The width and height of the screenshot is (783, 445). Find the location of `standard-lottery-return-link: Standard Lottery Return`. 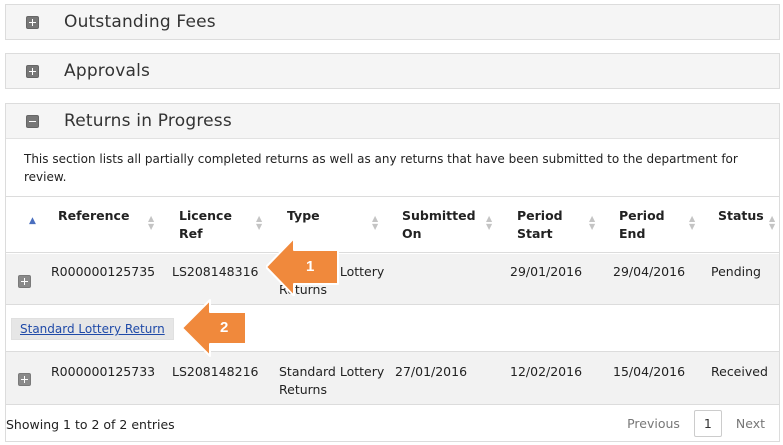

standard-lottery-return-link: Standard Lottery Return is located at coordinates (92, 329).